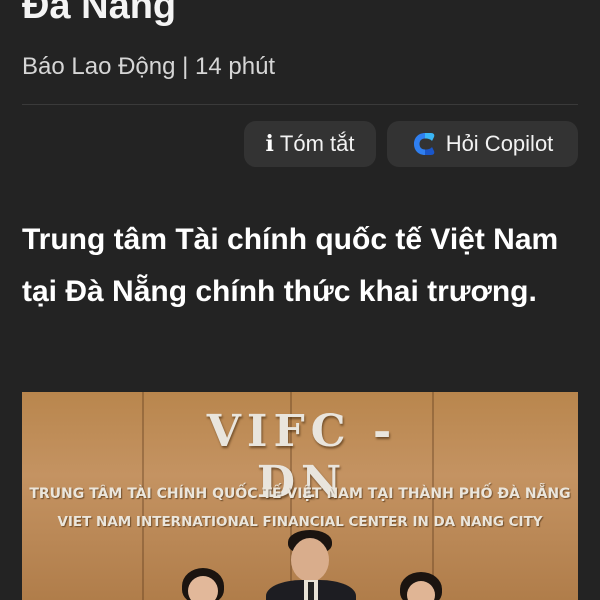  I want to click on copilot-icon, so click(425, 144).